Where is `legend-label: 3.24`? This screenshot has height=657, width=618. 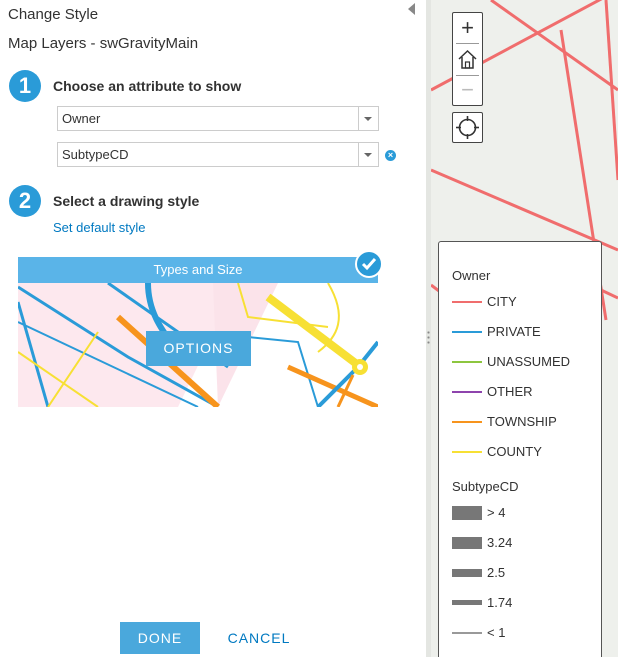
legend-label: 3.24 is located at coordinates (500, 542).